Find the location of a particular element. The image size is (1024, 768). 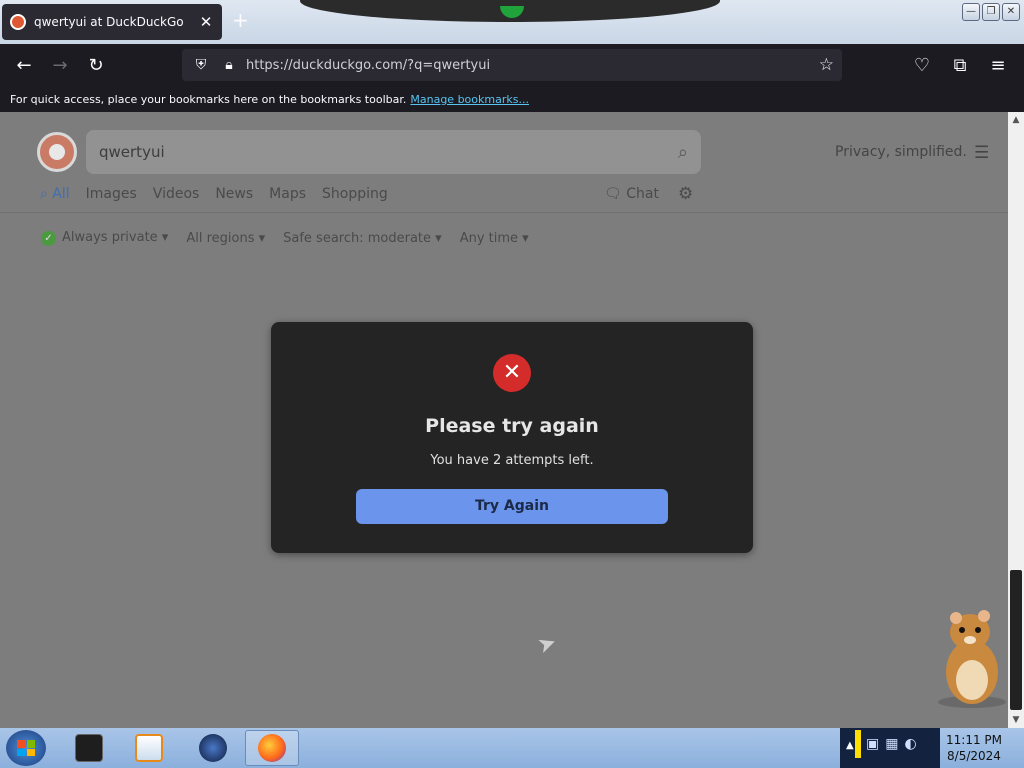

browser-tab: qwertyui at DuckDuckGo ✕ is located at coordinates (112, 22).